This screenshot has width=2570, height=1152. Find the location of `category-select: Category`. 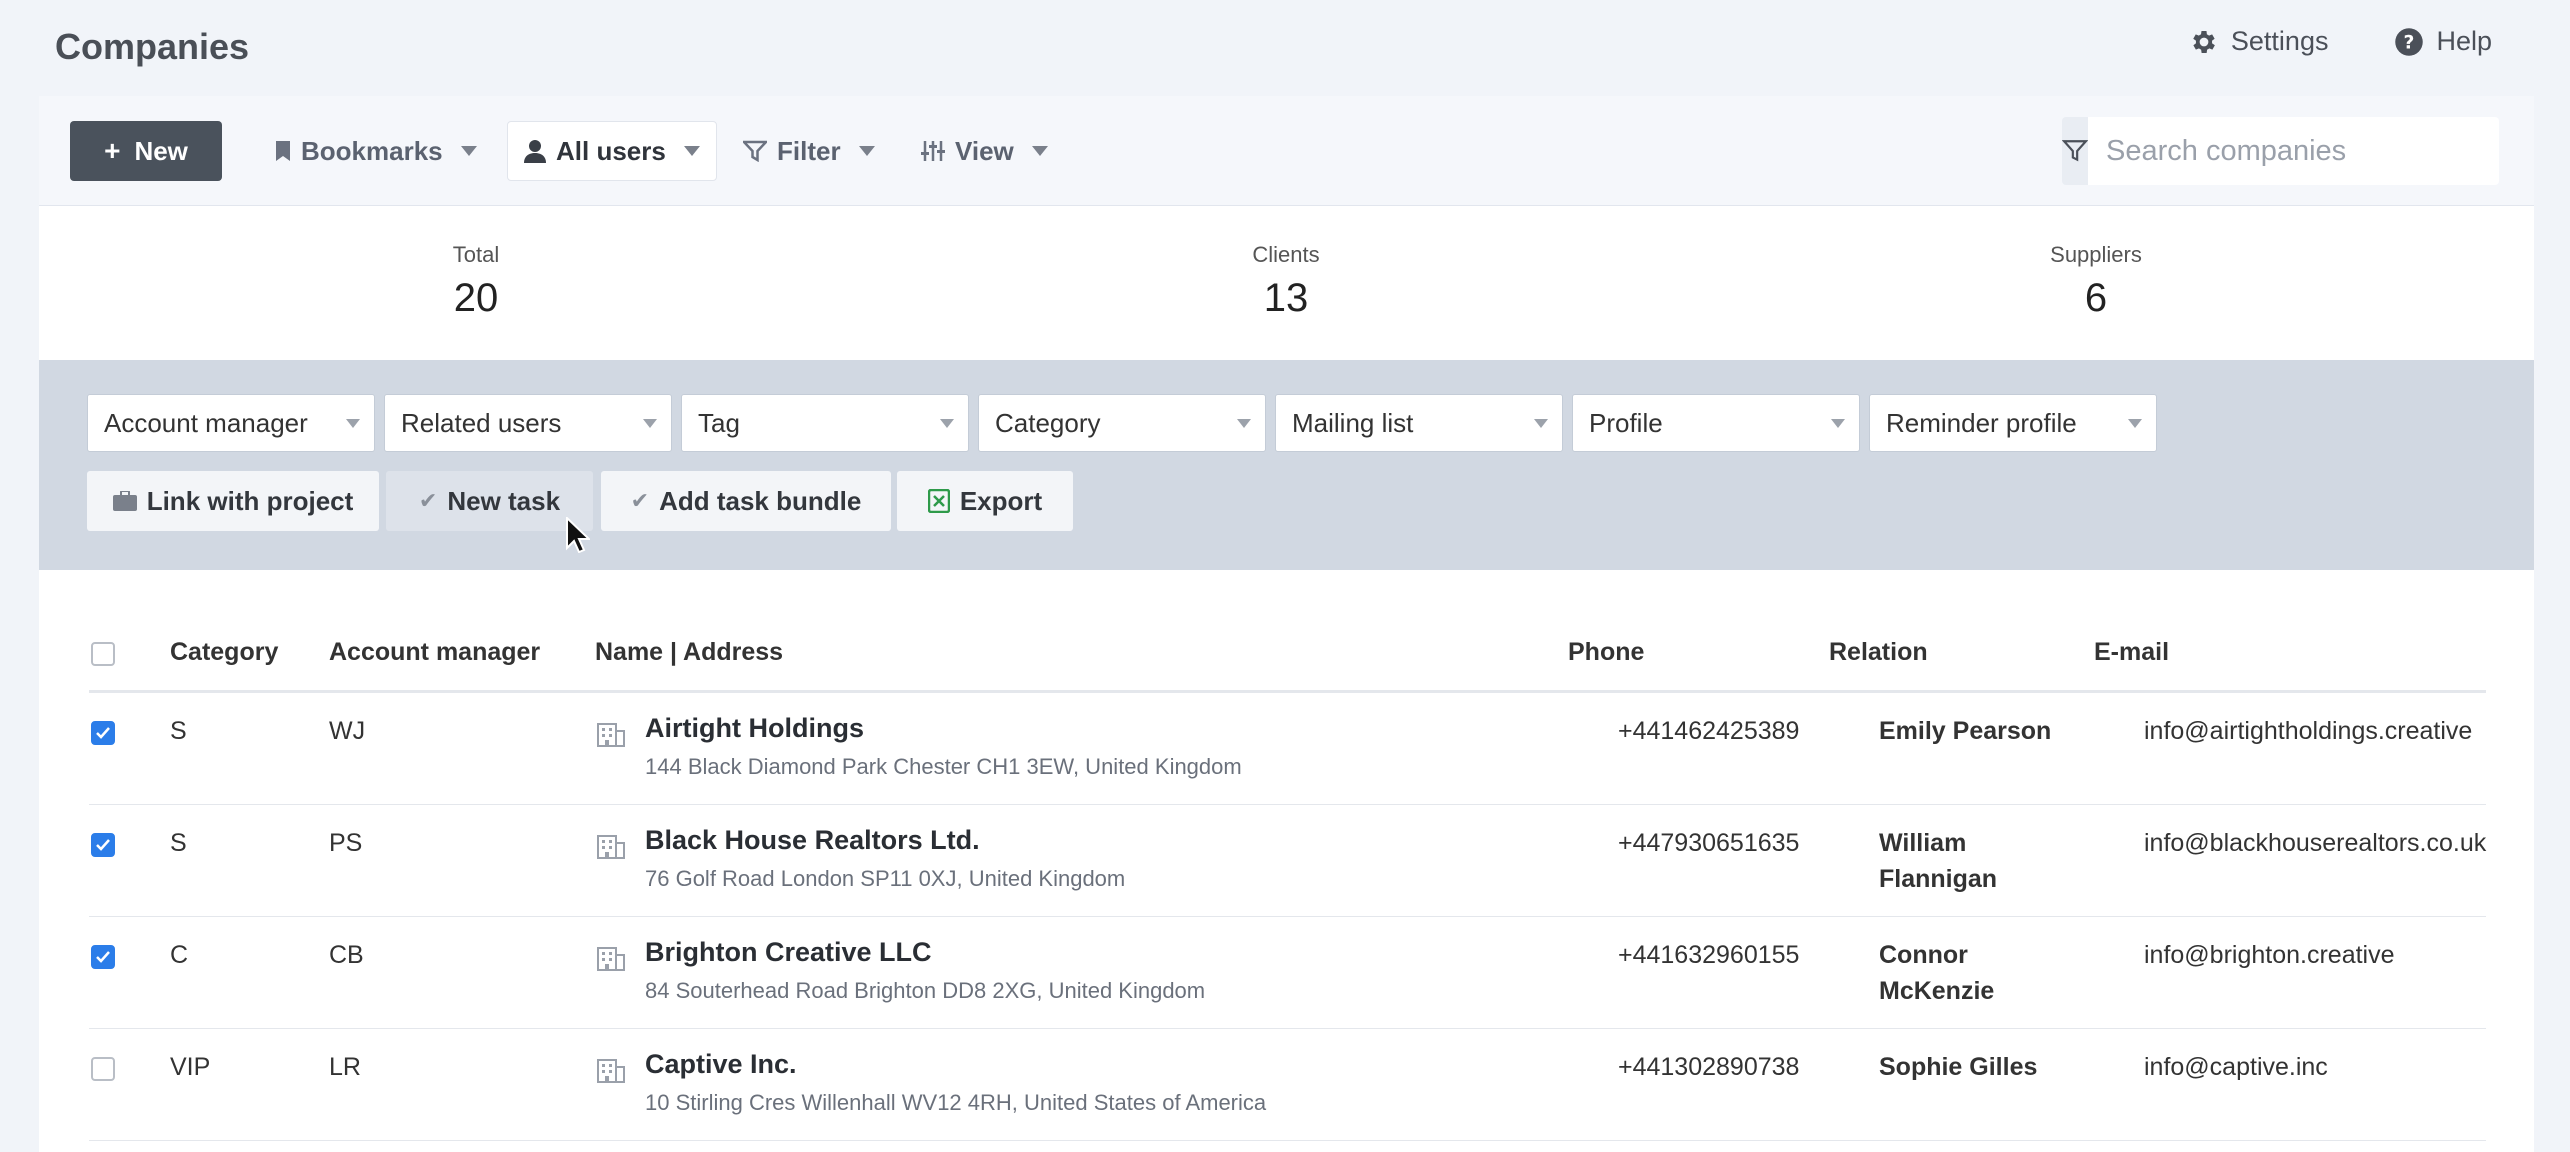

category-select: Category is located at coordinates (1122, 423).